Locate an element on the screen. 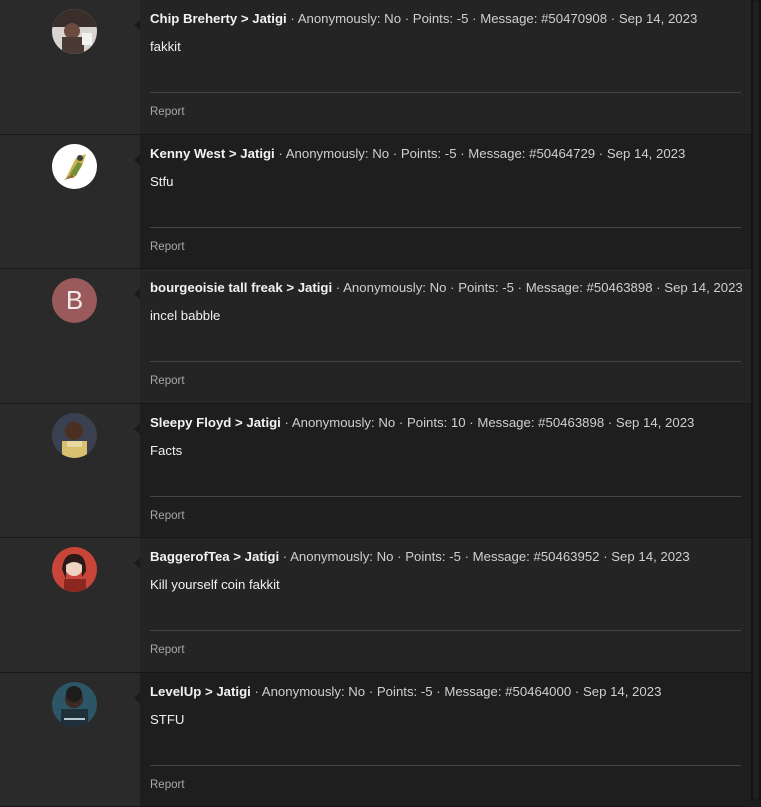  message-text: STFU is located at coordinates (167, 719).